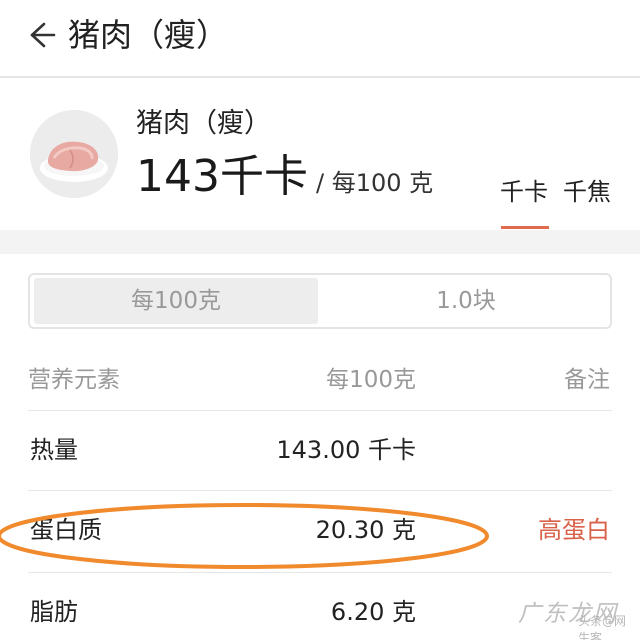  I want to click on nutrient-name: 脂肪, so click(54, 612).